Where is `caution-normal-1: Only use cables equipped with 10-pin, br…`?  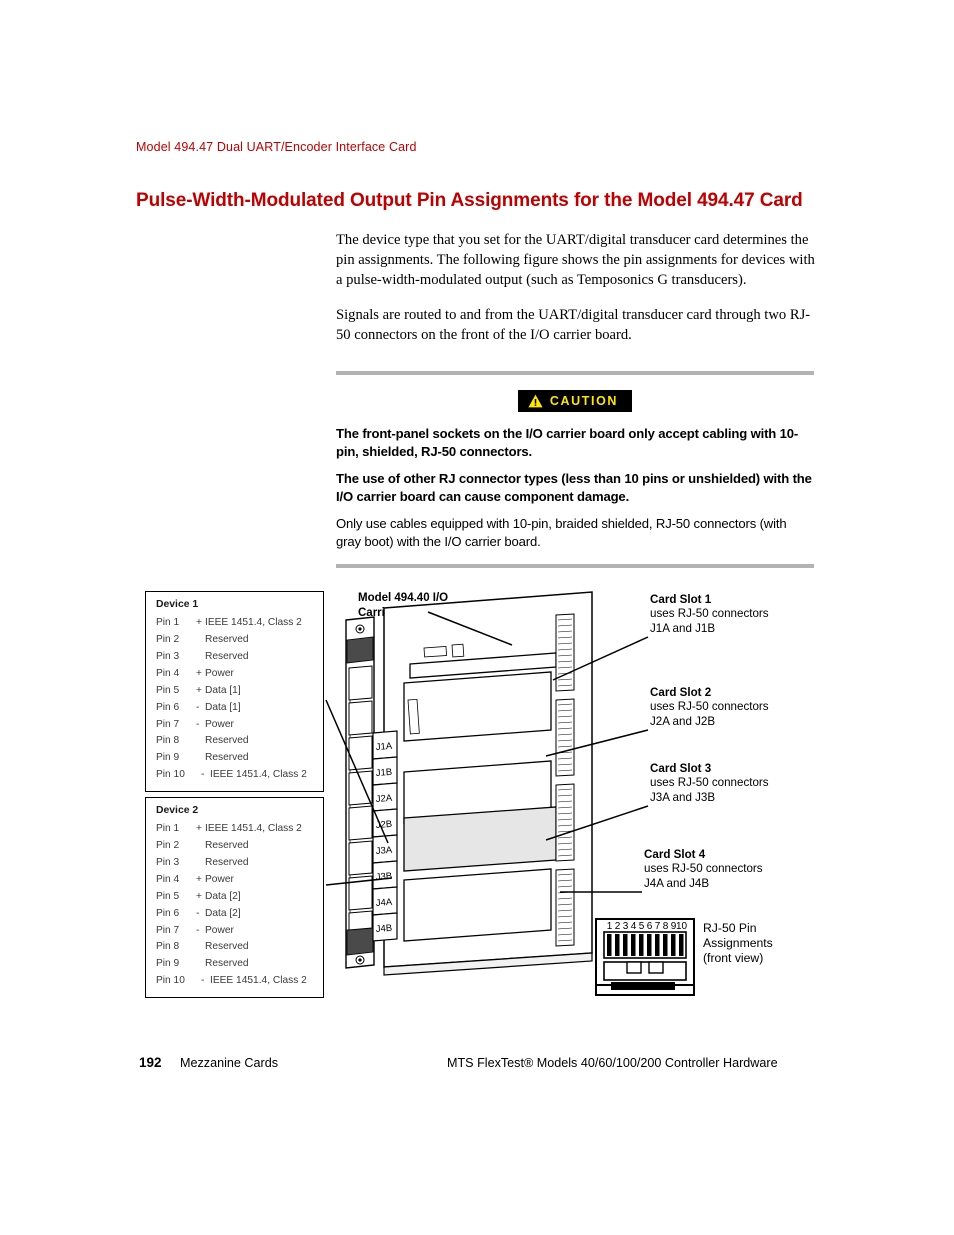
caution-normal-1: Only use cables equipped with 10-pin, br… is located at coordinates (561, 532).